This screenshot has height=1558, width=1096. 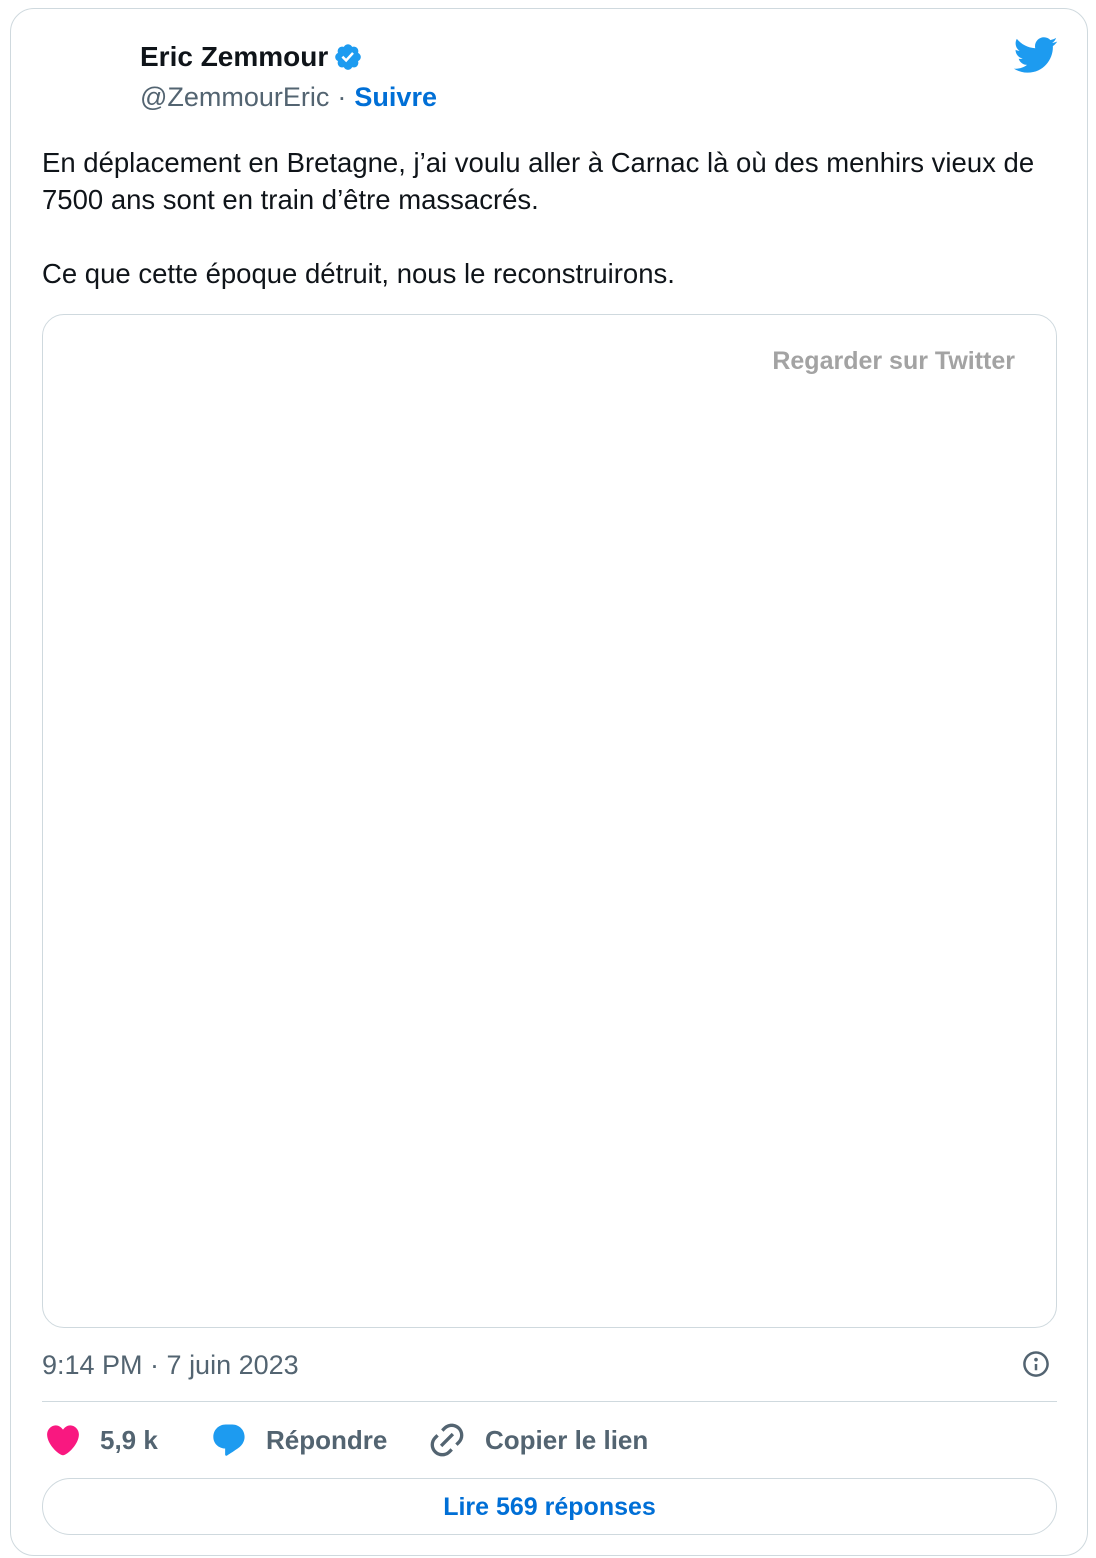 What do you see at coordinates (63, 1440) in the screenshot?
I see `heart-icon` at bounding box center [63, 1440].